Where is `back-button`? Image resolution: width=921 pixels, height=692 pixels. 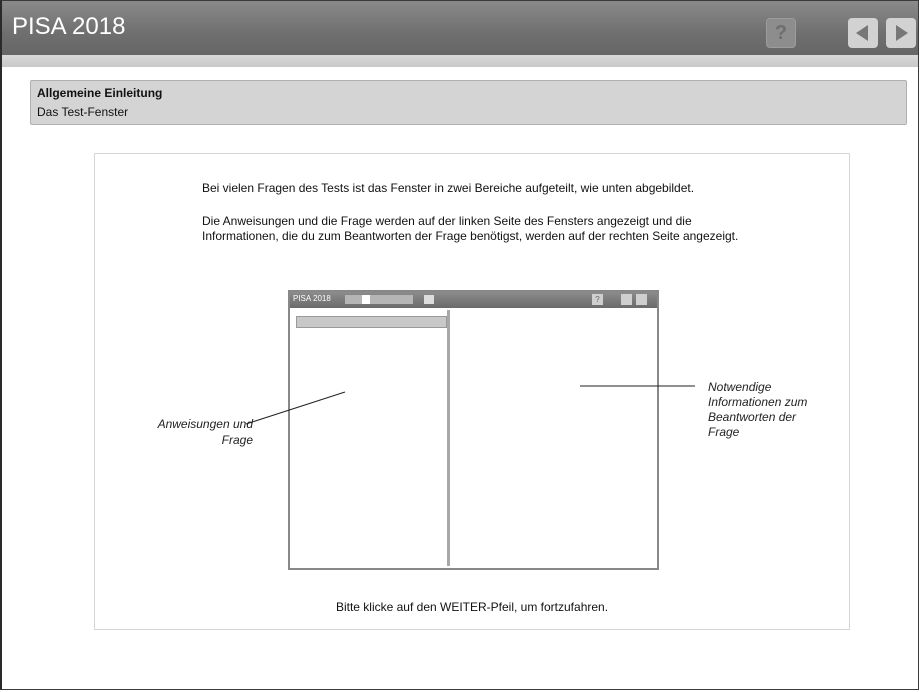
back-button is located at coordinates (863, 33).